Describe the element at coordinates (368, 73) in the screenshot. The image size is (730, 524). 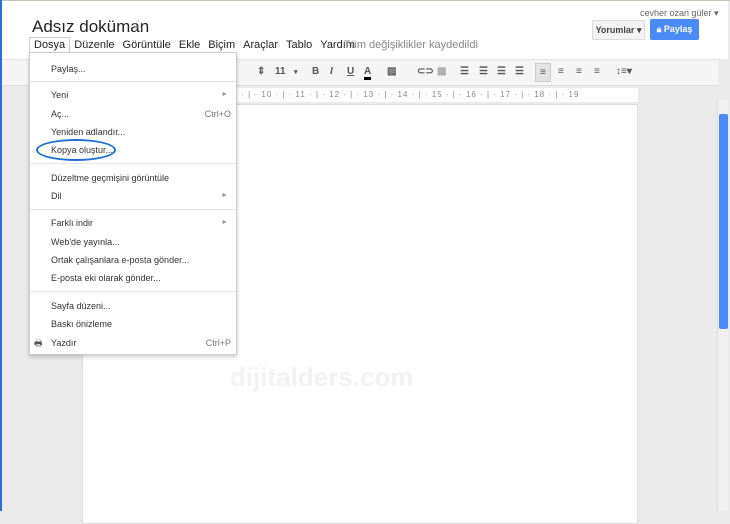
I see `text-color-button: A` at that location.